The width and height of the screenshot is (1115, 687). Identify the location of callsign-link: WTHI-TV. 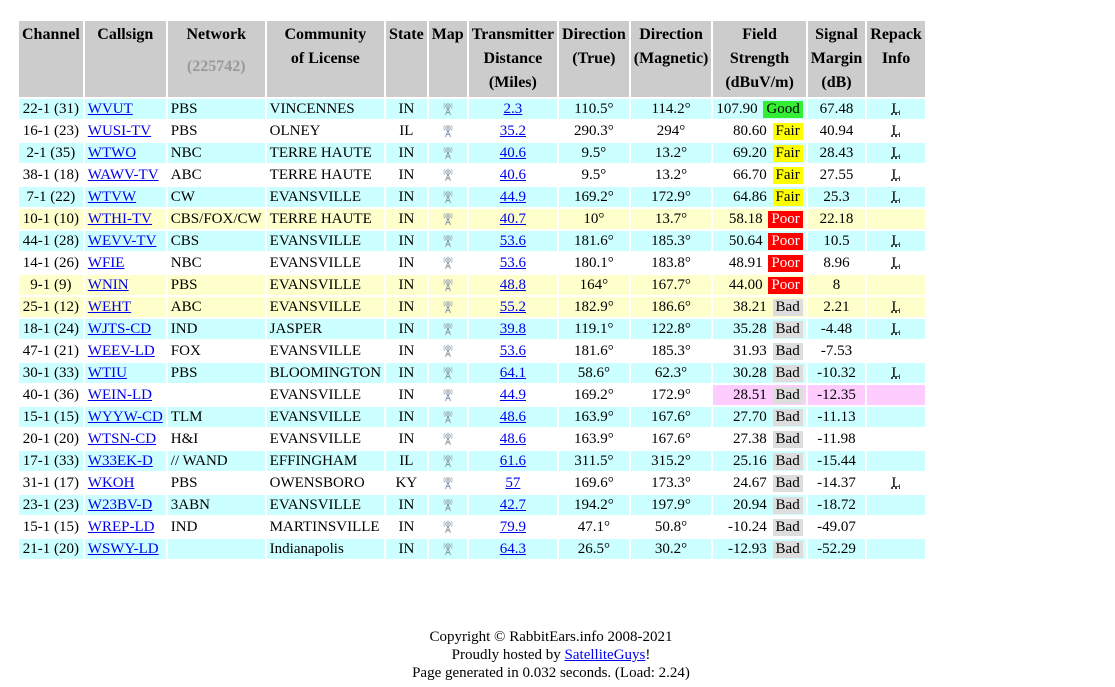
(120, 219).